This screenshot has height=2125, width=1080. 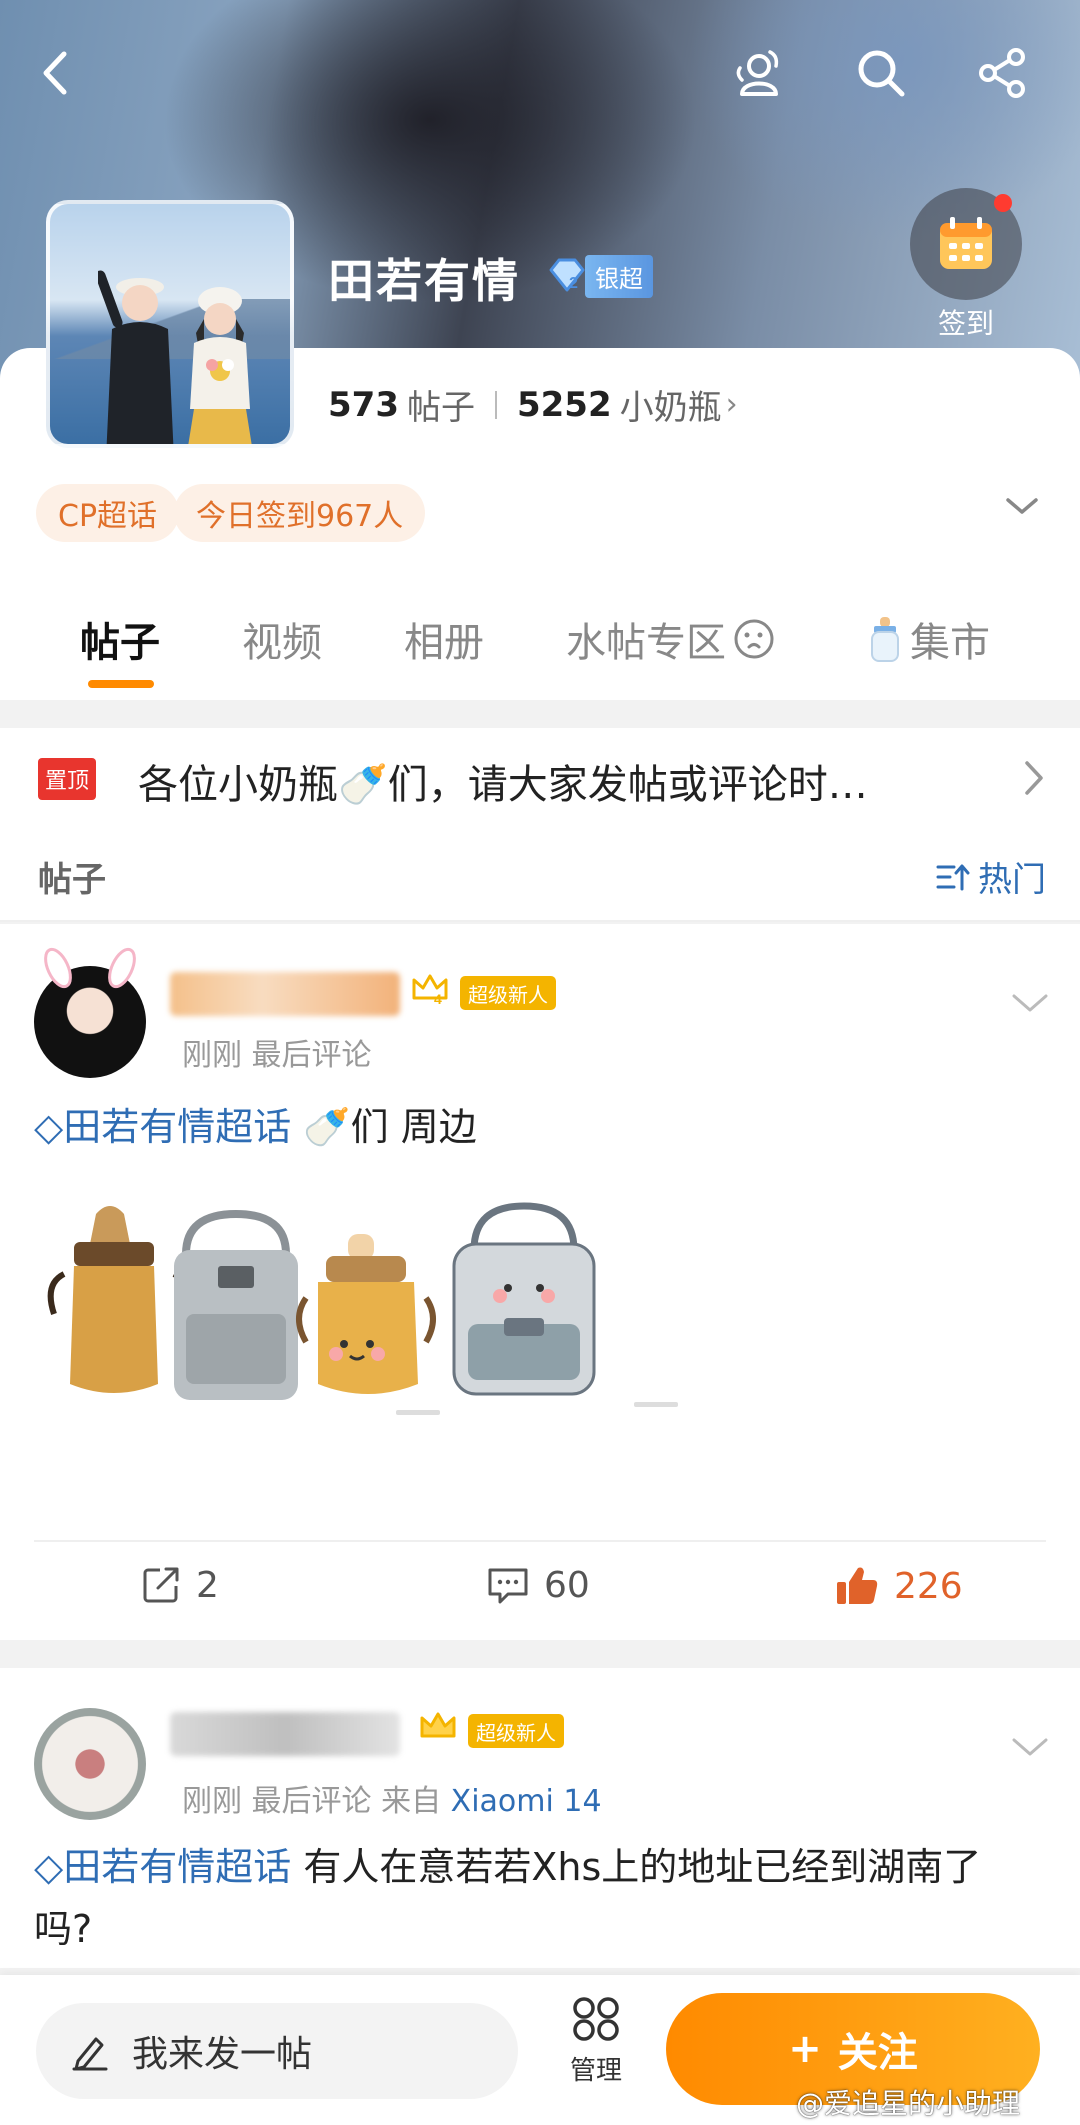 I want to click on compose-post-button: 我来发一帖, so click(x=277, y=2051).